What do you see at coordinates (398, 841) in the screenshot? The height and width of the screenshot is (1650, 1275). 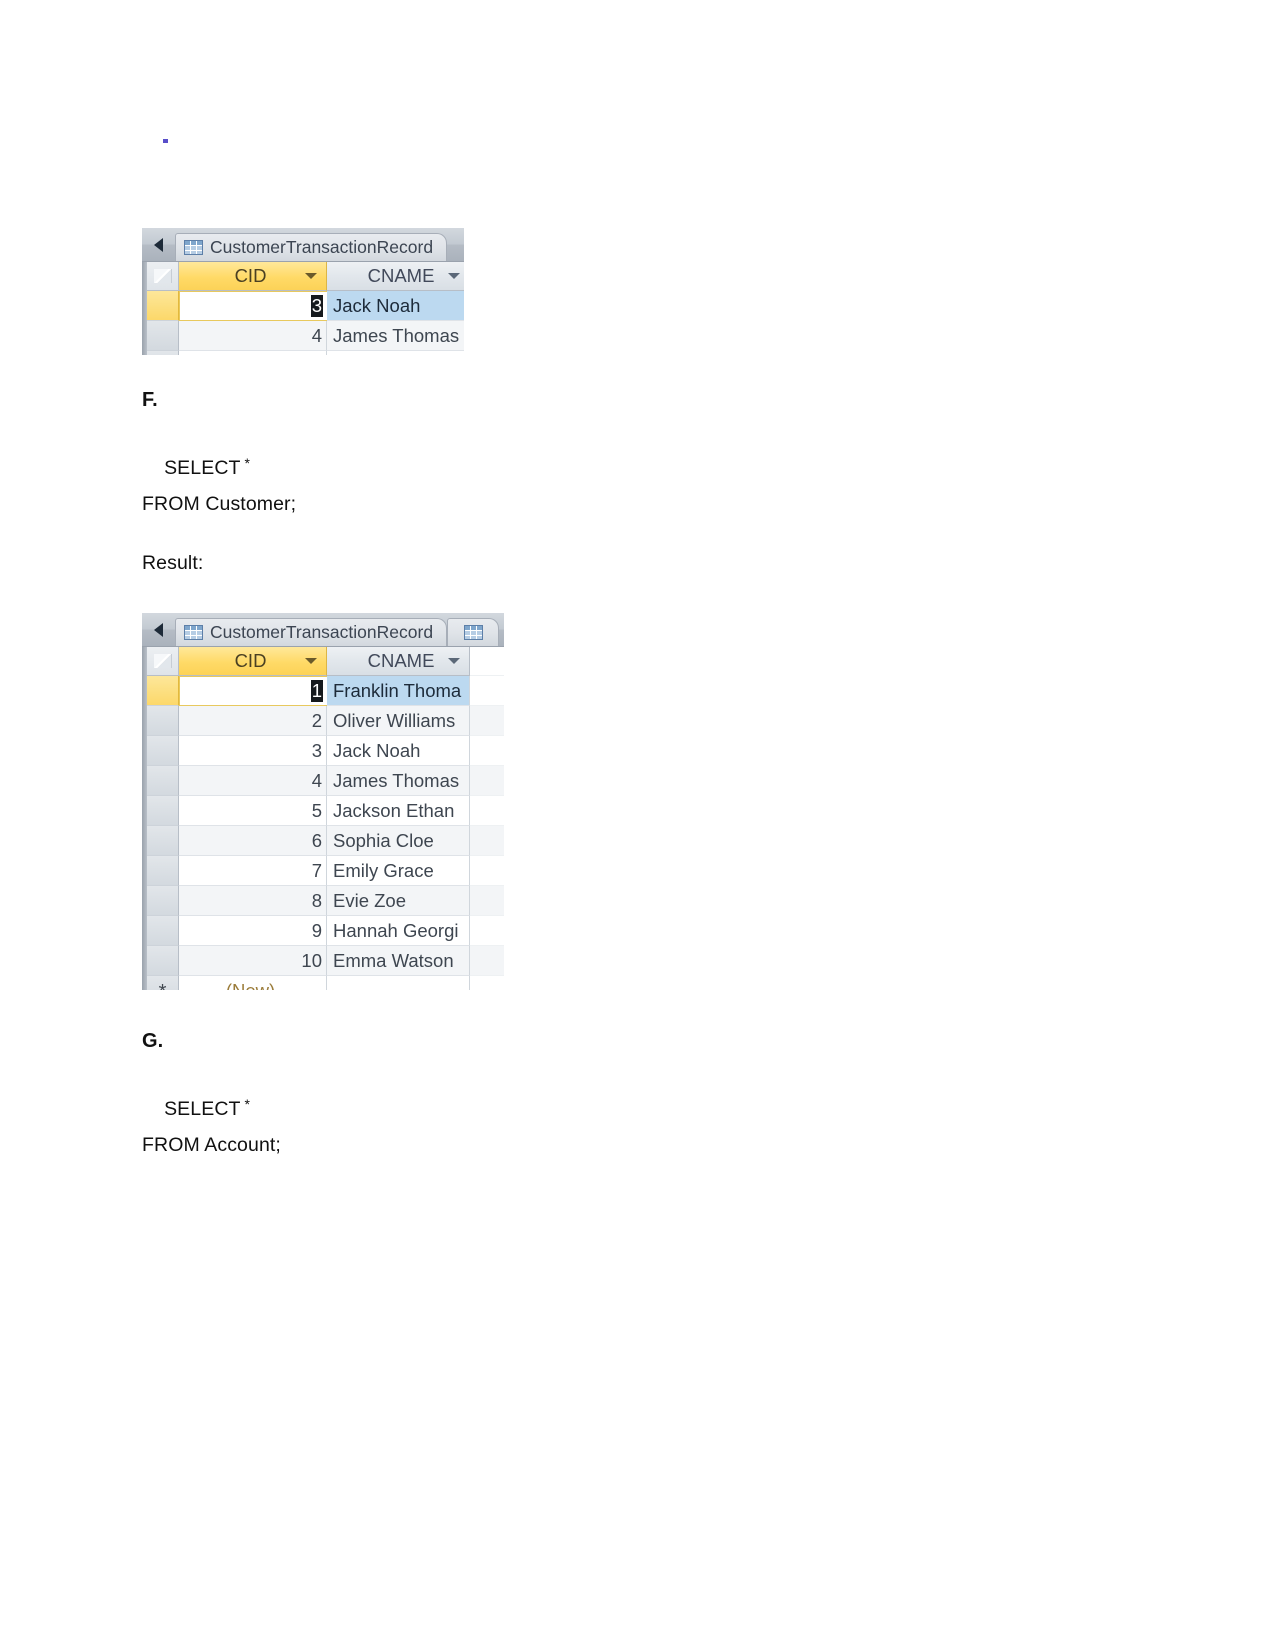 I see `cell-cname: Sophia Cloe` at bounding box center [398, 841].